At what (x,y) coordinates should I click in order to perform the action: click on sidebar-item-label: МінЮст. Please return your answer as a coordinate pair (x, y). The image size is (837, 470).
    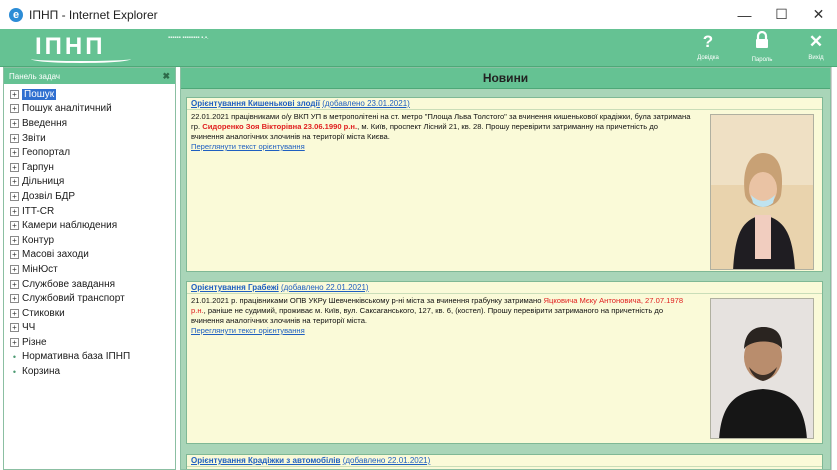
    Looking at the image, I should click on (40, 269).